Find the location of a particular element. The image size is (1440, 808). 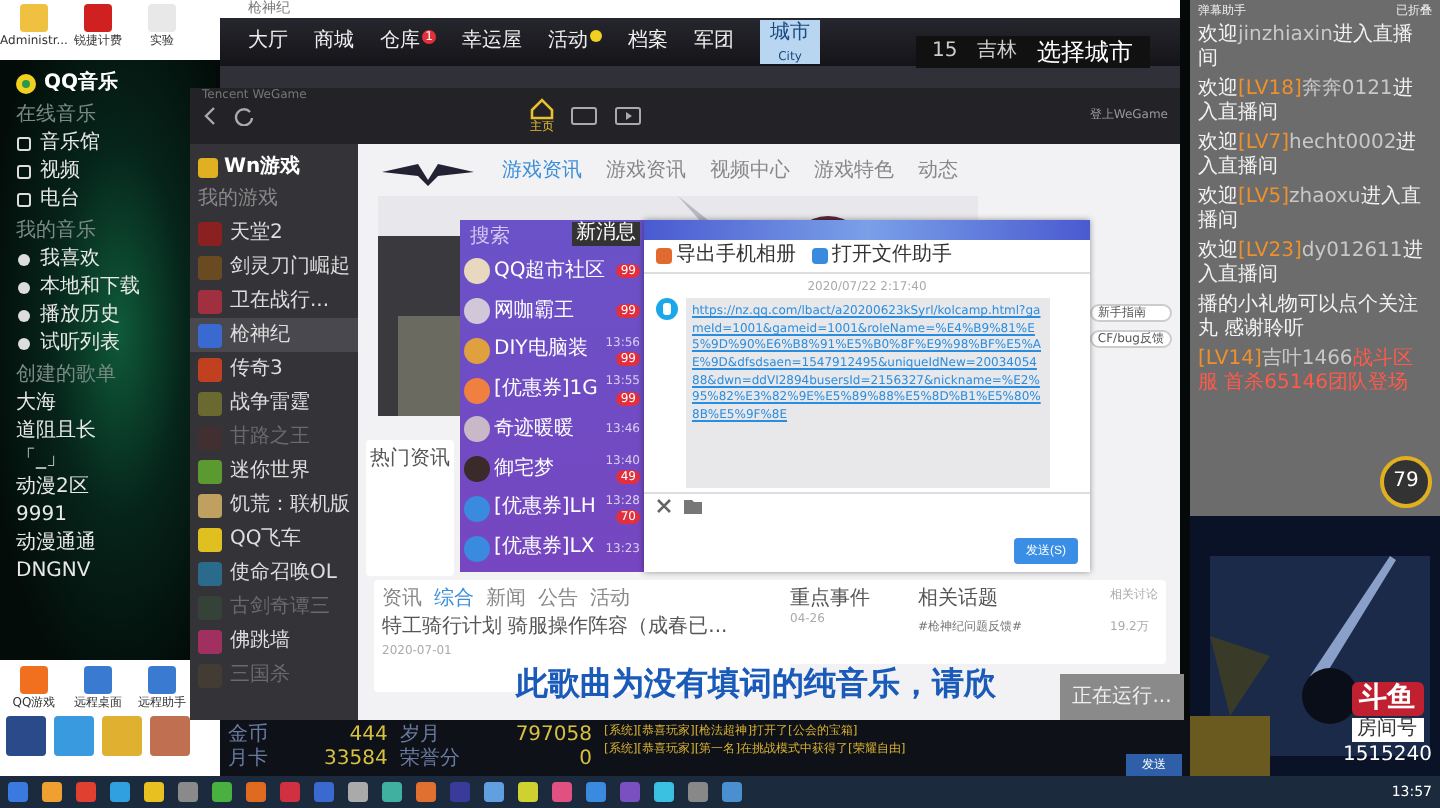

new-message-tooltip: 新消息 is located at coordinates (606, 234).